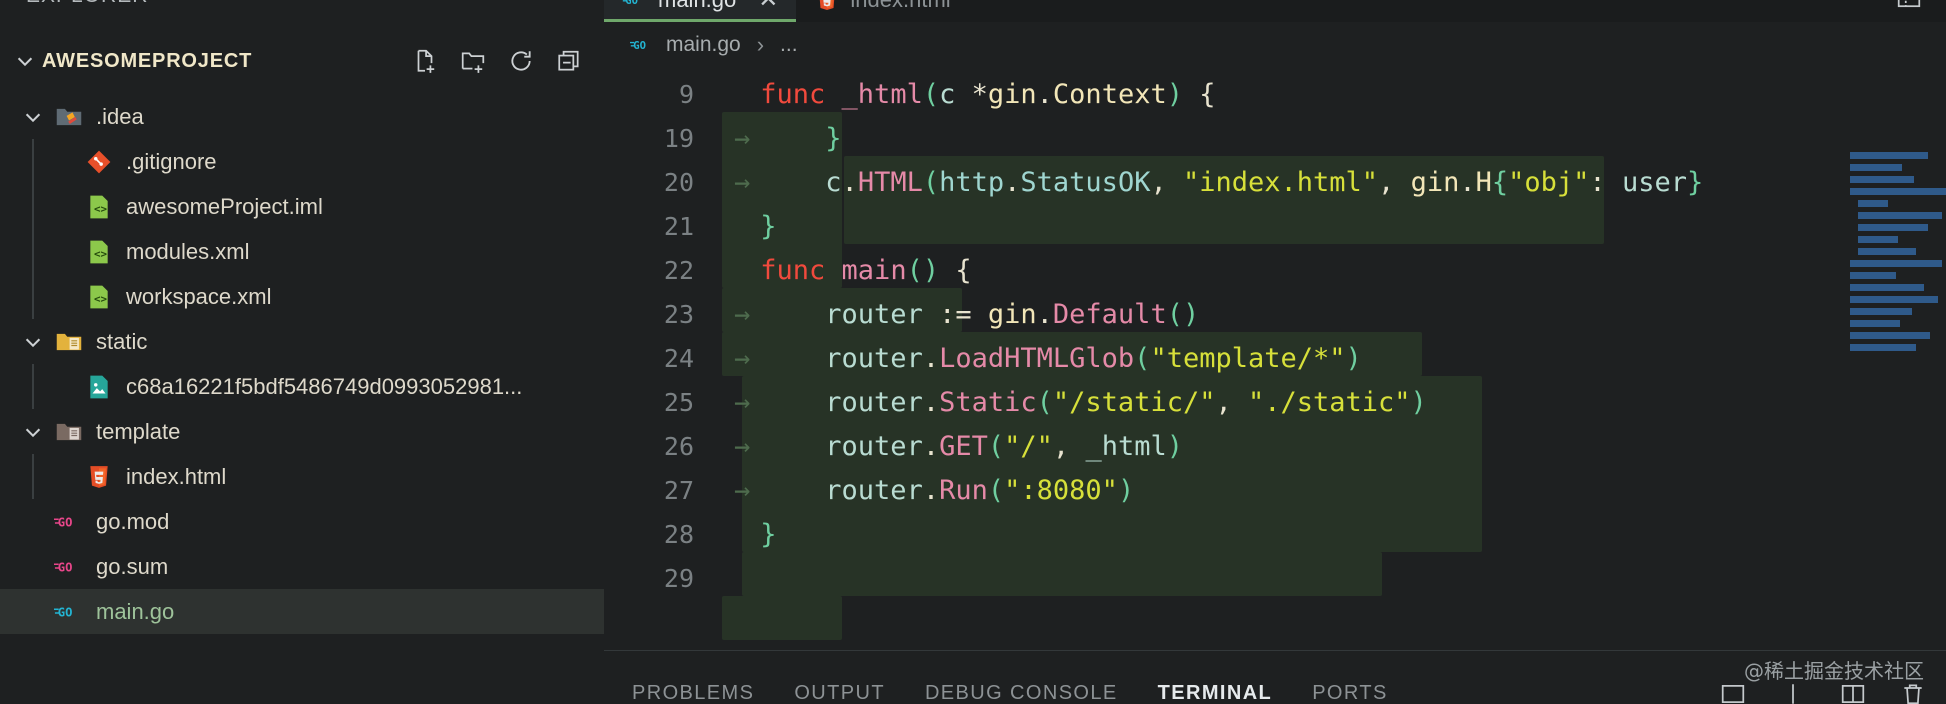  I want to click on refresh-icon, so click(521, 61).